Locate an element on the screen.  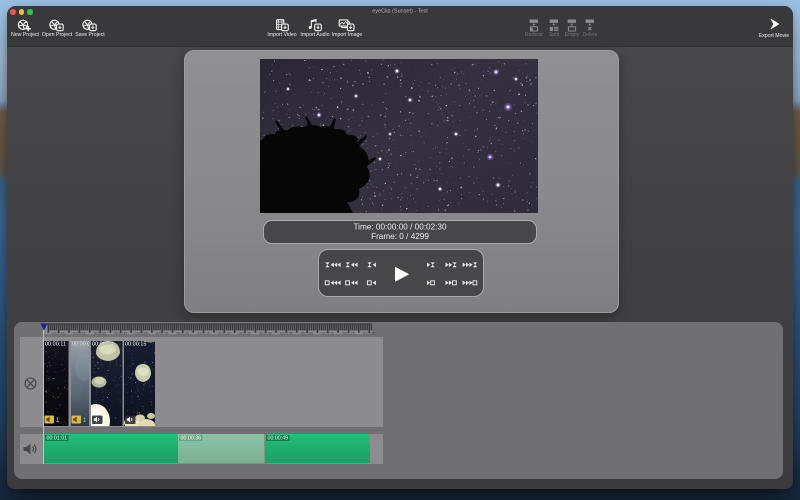
svg-text: 00:00:45 is located at coordinates (141, 333).